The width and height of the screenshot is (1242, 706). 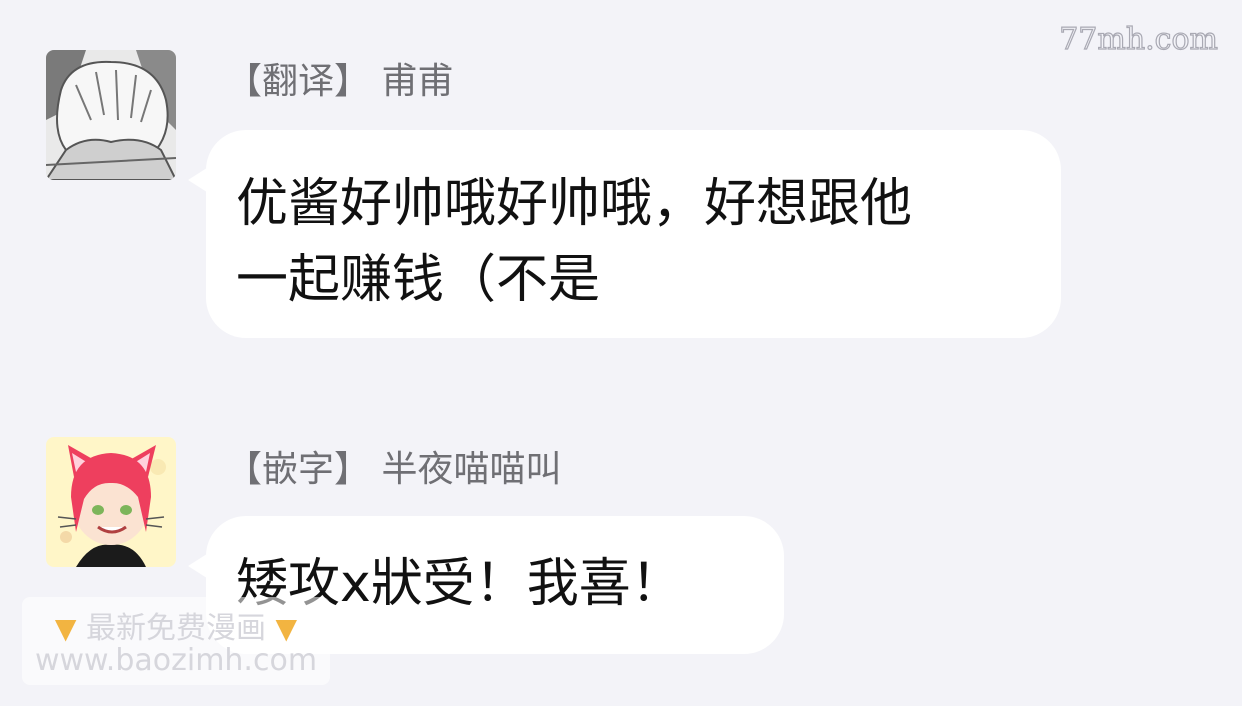 I want to click on promo-title-line: ▼ 最新免费漫画 ▼, so click(x=176, y=625).